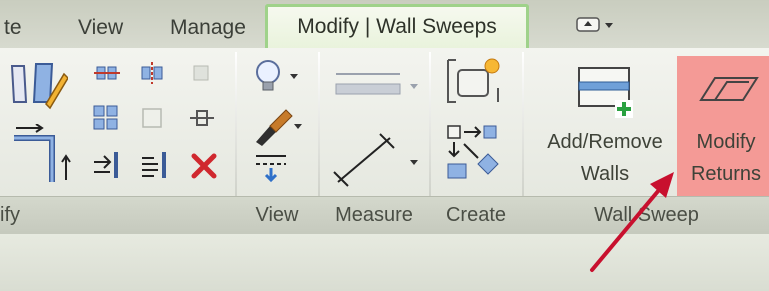 This screenshot has height=291, width=769. I want to click on quick-access-dropdown, so click(596, 25).